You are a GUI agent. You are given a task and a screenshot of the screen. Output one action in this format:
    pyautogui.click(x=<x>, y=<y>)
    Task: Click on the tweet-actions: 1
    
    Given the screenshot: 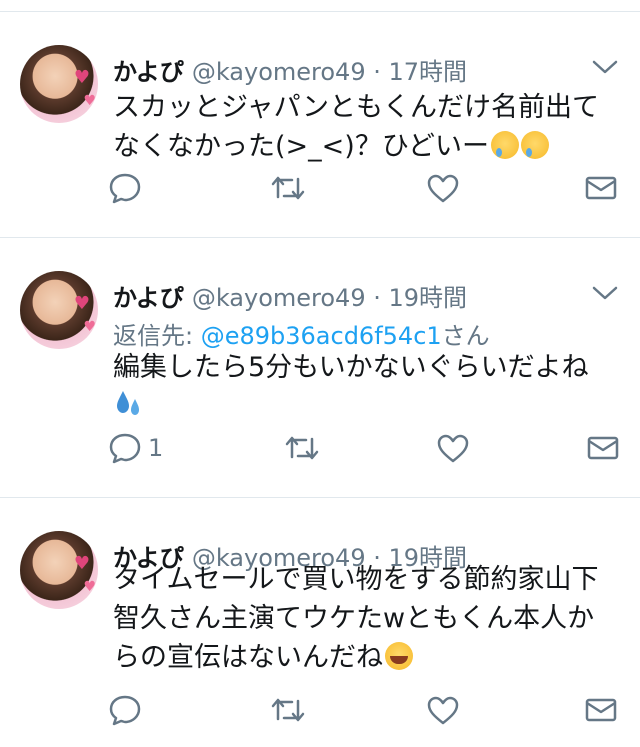 What is the action you would take?
    pyautogui.click(x=320, y=448)
    